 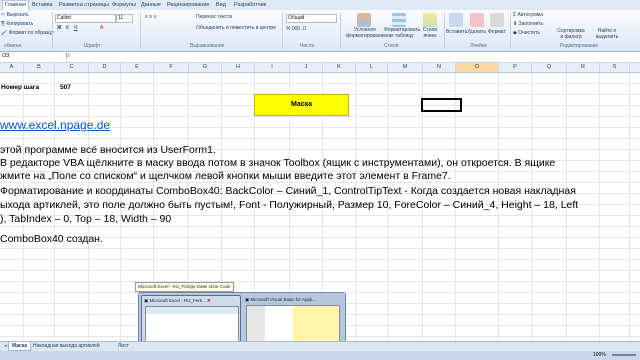 What do you see at coordinates (579, 46) in the screenshot?
I see `group-label-editing: Редактирование` at bounding box center [579, 46].